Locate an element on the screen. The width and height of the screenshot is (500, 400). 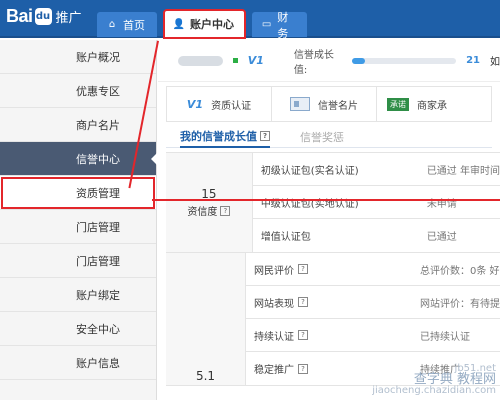
row-name: 网民评价 is located at coordinates (274, 271).